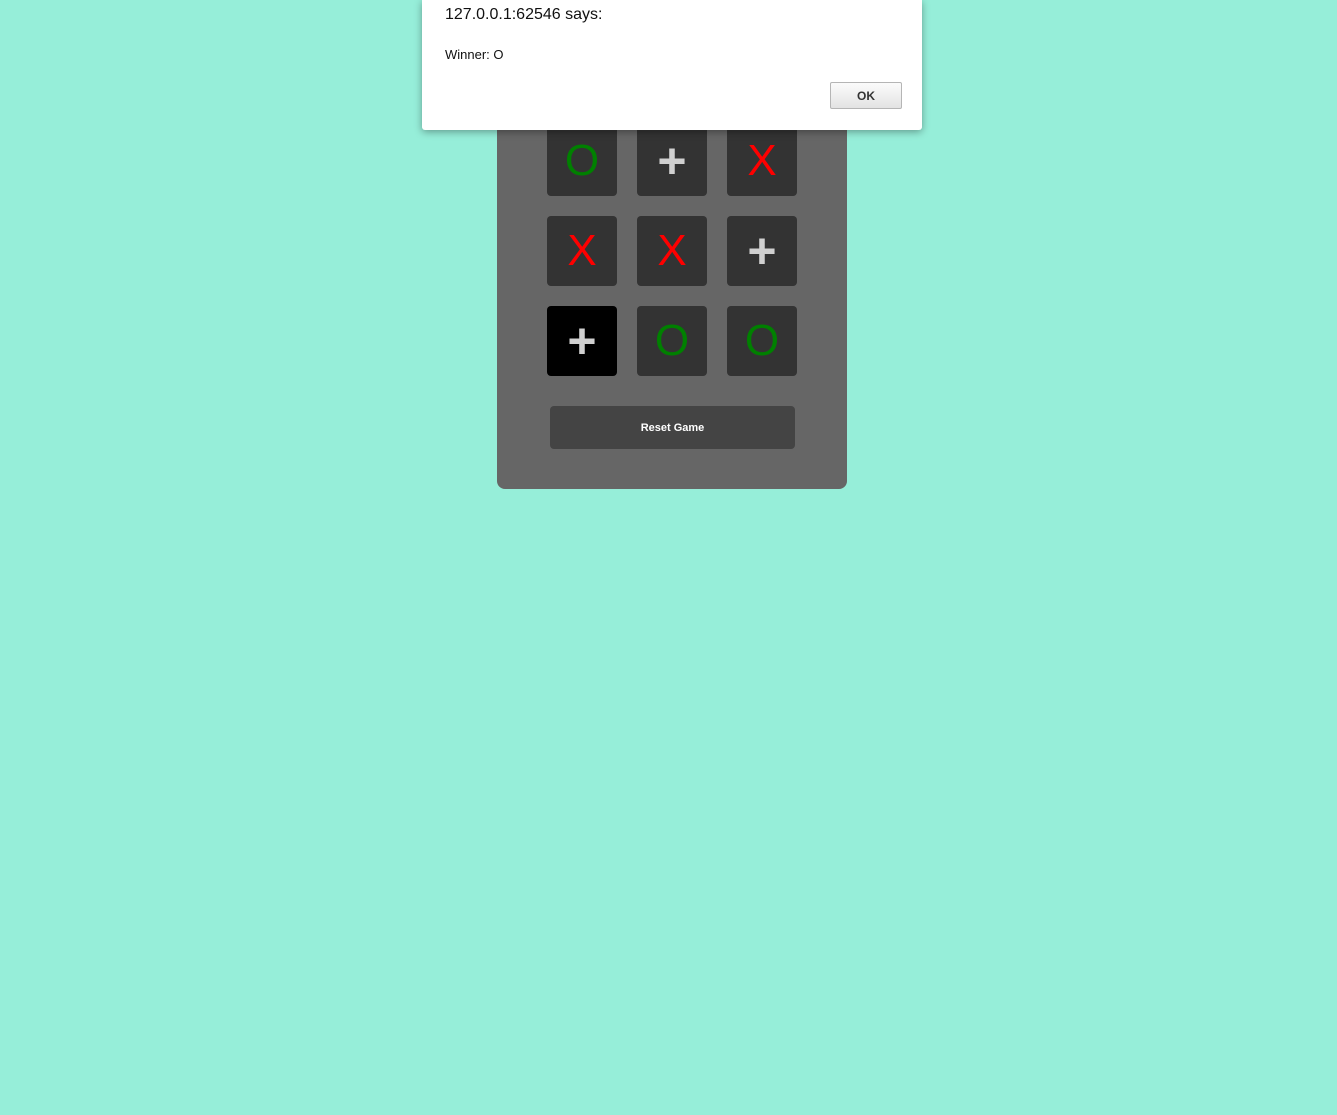  I want to click on board-cell-r3c1: +, so click(582, 341).